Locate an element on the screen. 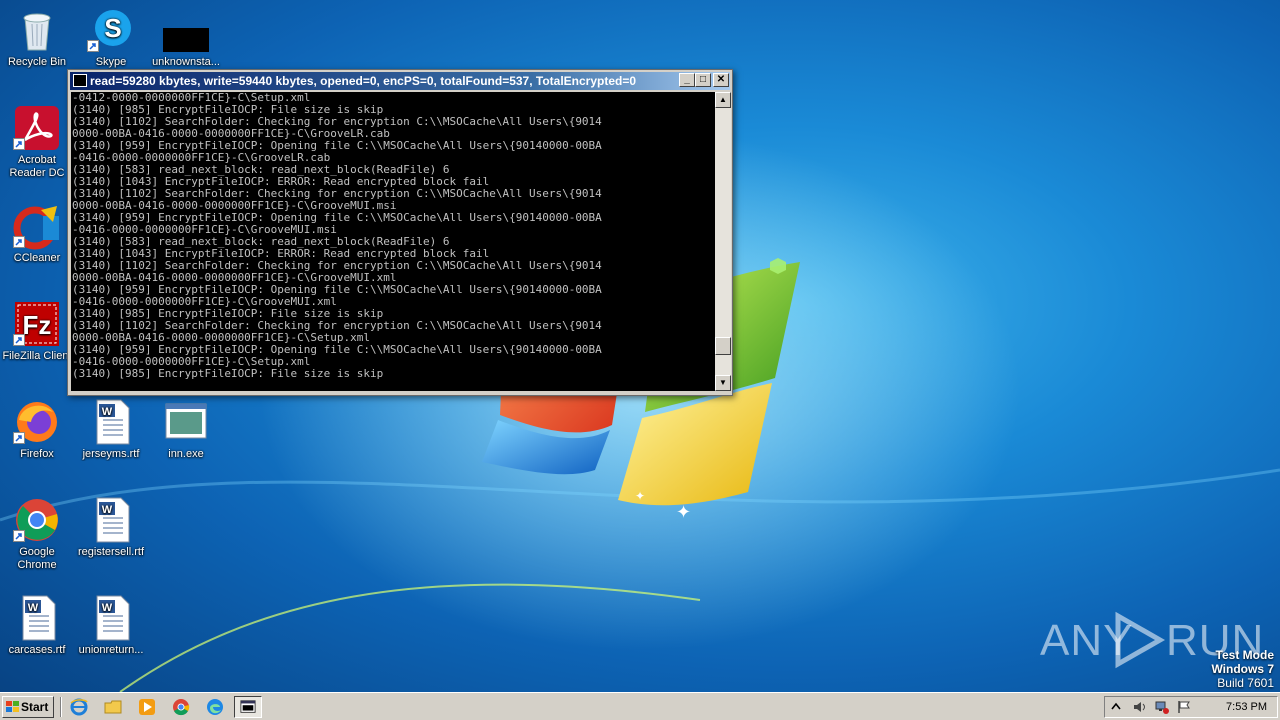 The image size is (1280, 720). registersell-document-icon: W registersell.rtf is located at coordinates (111, 527).